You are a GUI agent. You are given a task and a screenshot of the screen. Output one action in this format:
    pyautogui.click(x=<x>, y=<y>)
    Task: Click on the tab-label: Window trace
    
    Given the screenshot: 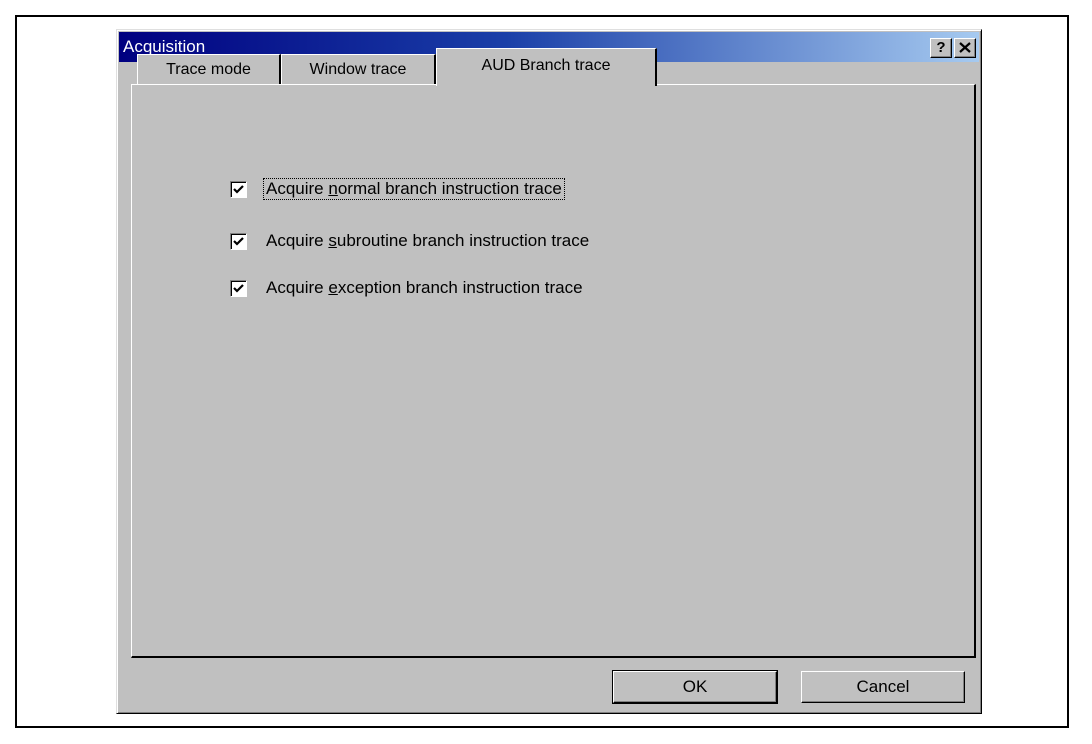 What is the action you would take?
    pyautogui.click(x=358, y=69)
    